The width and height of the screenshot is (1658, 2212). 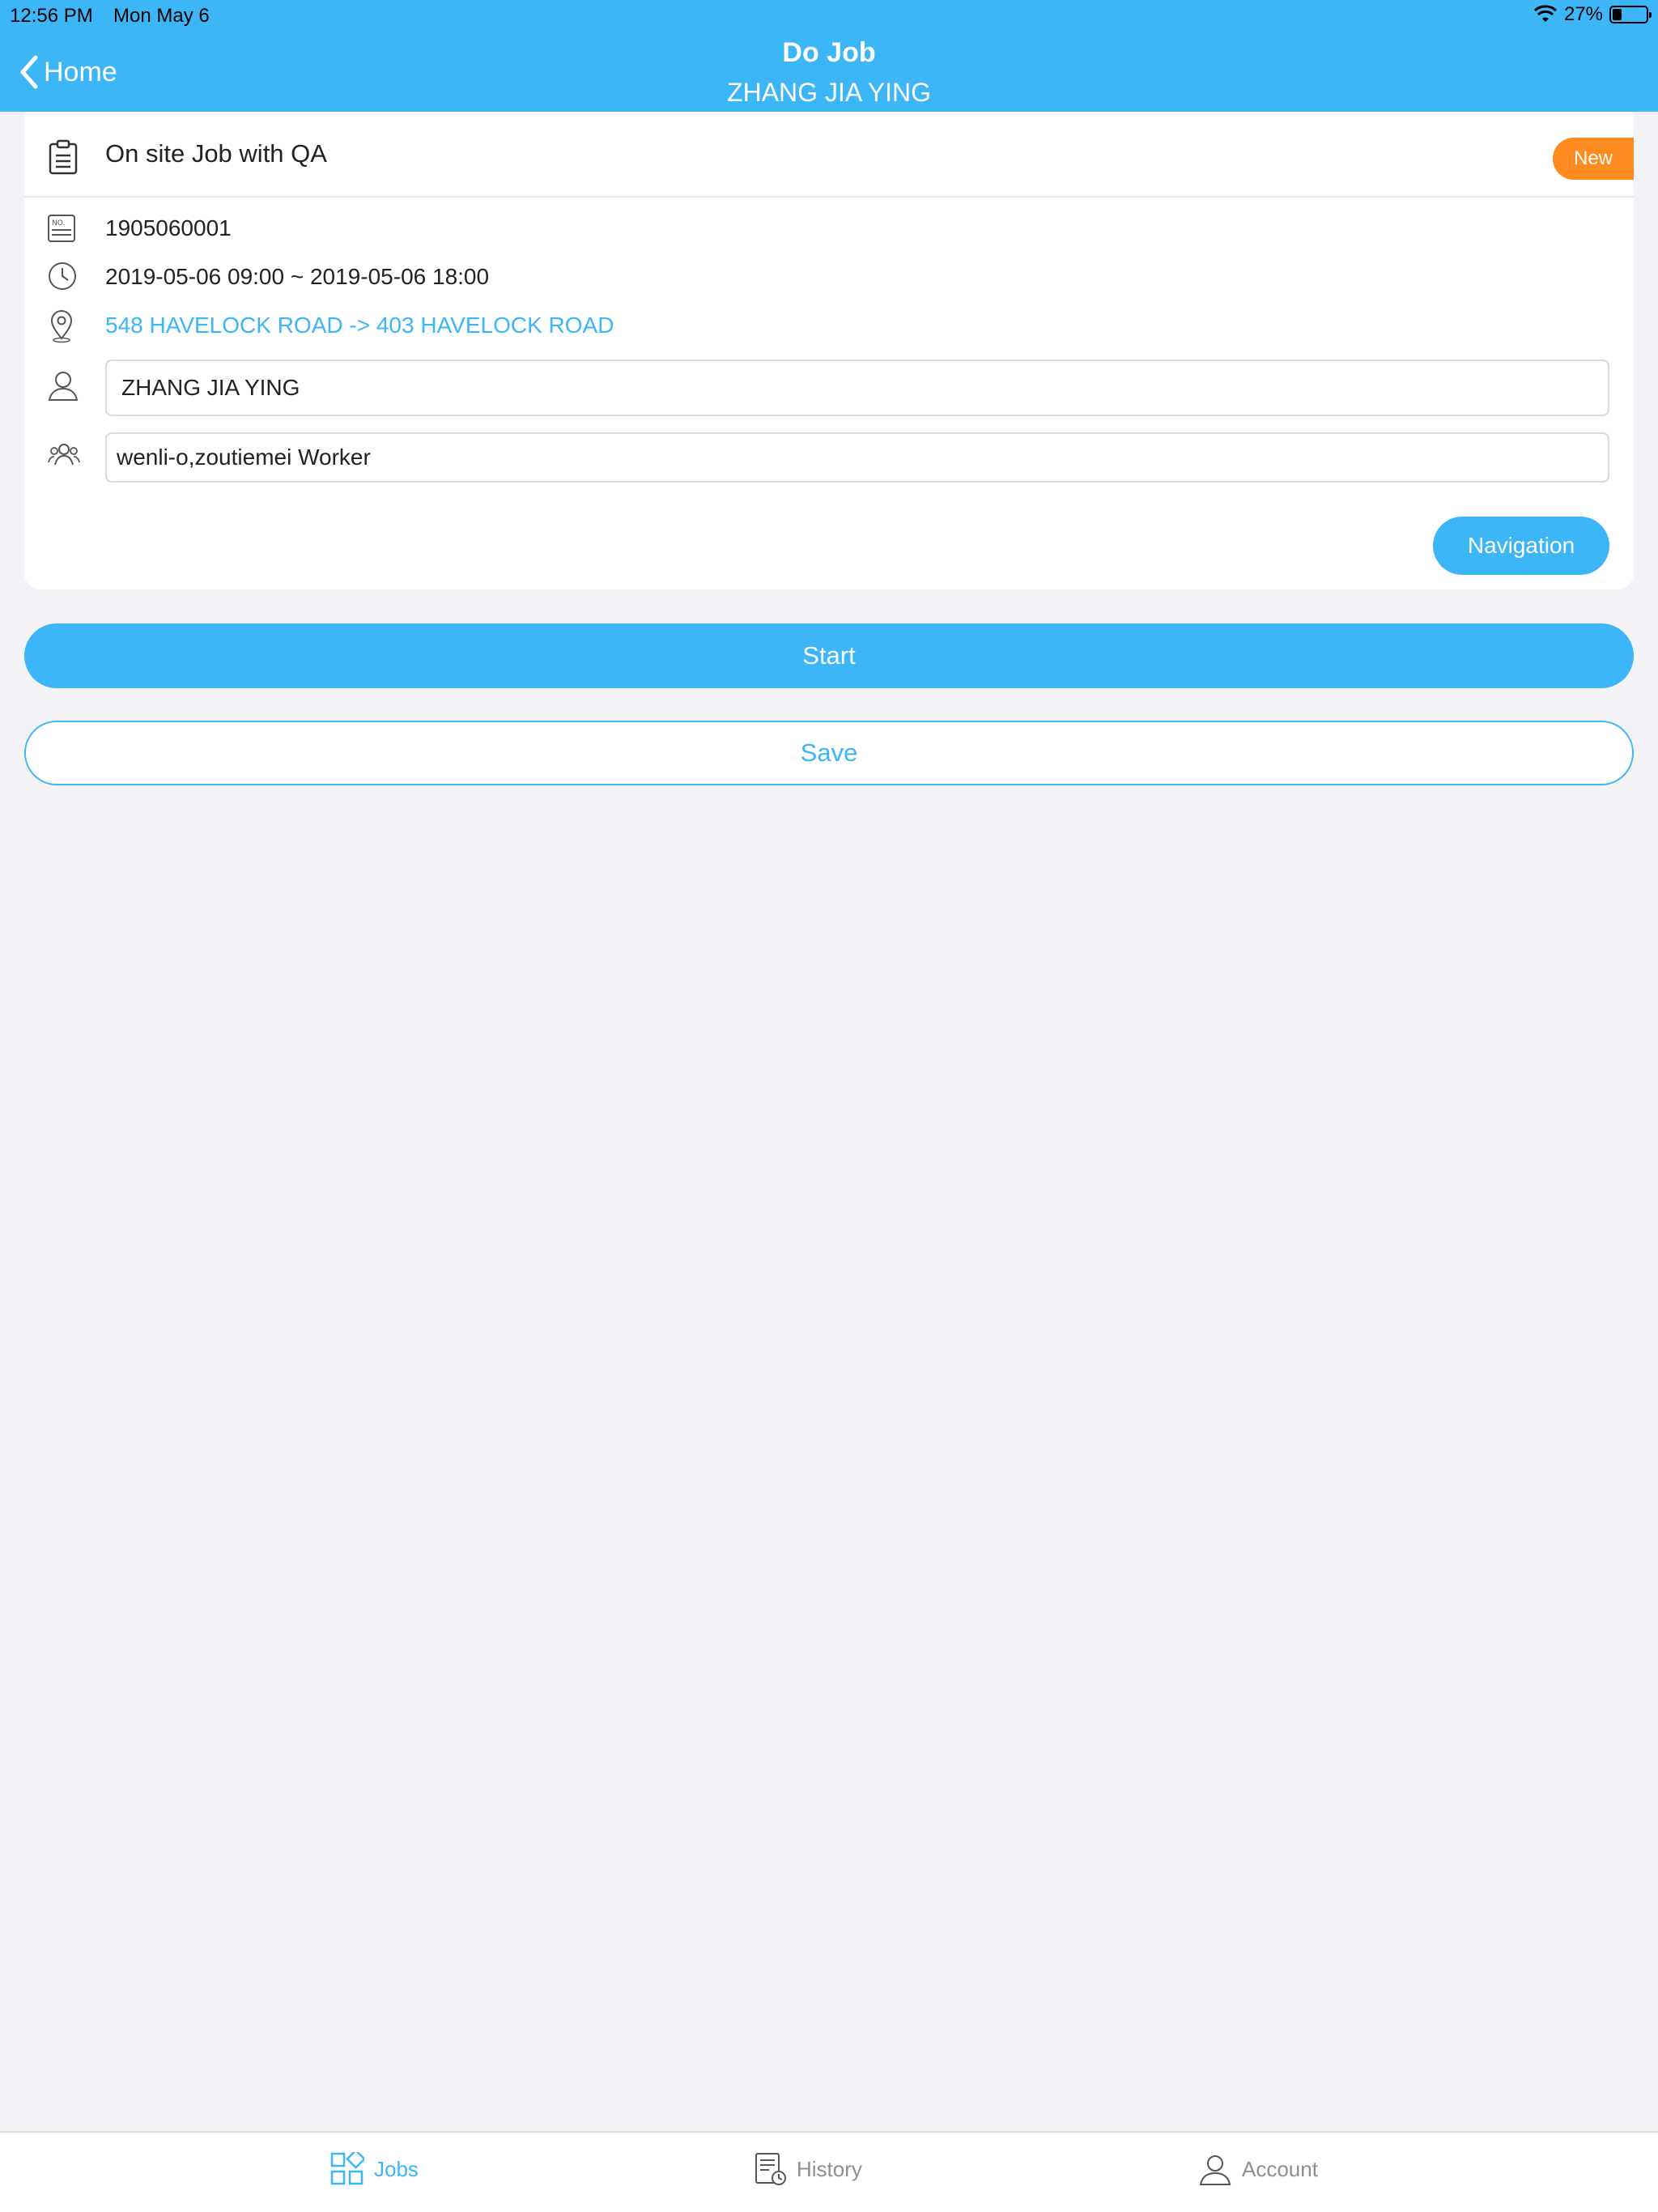 I want to click on status-time: 12:56 PM, so click(x=51, y=16).